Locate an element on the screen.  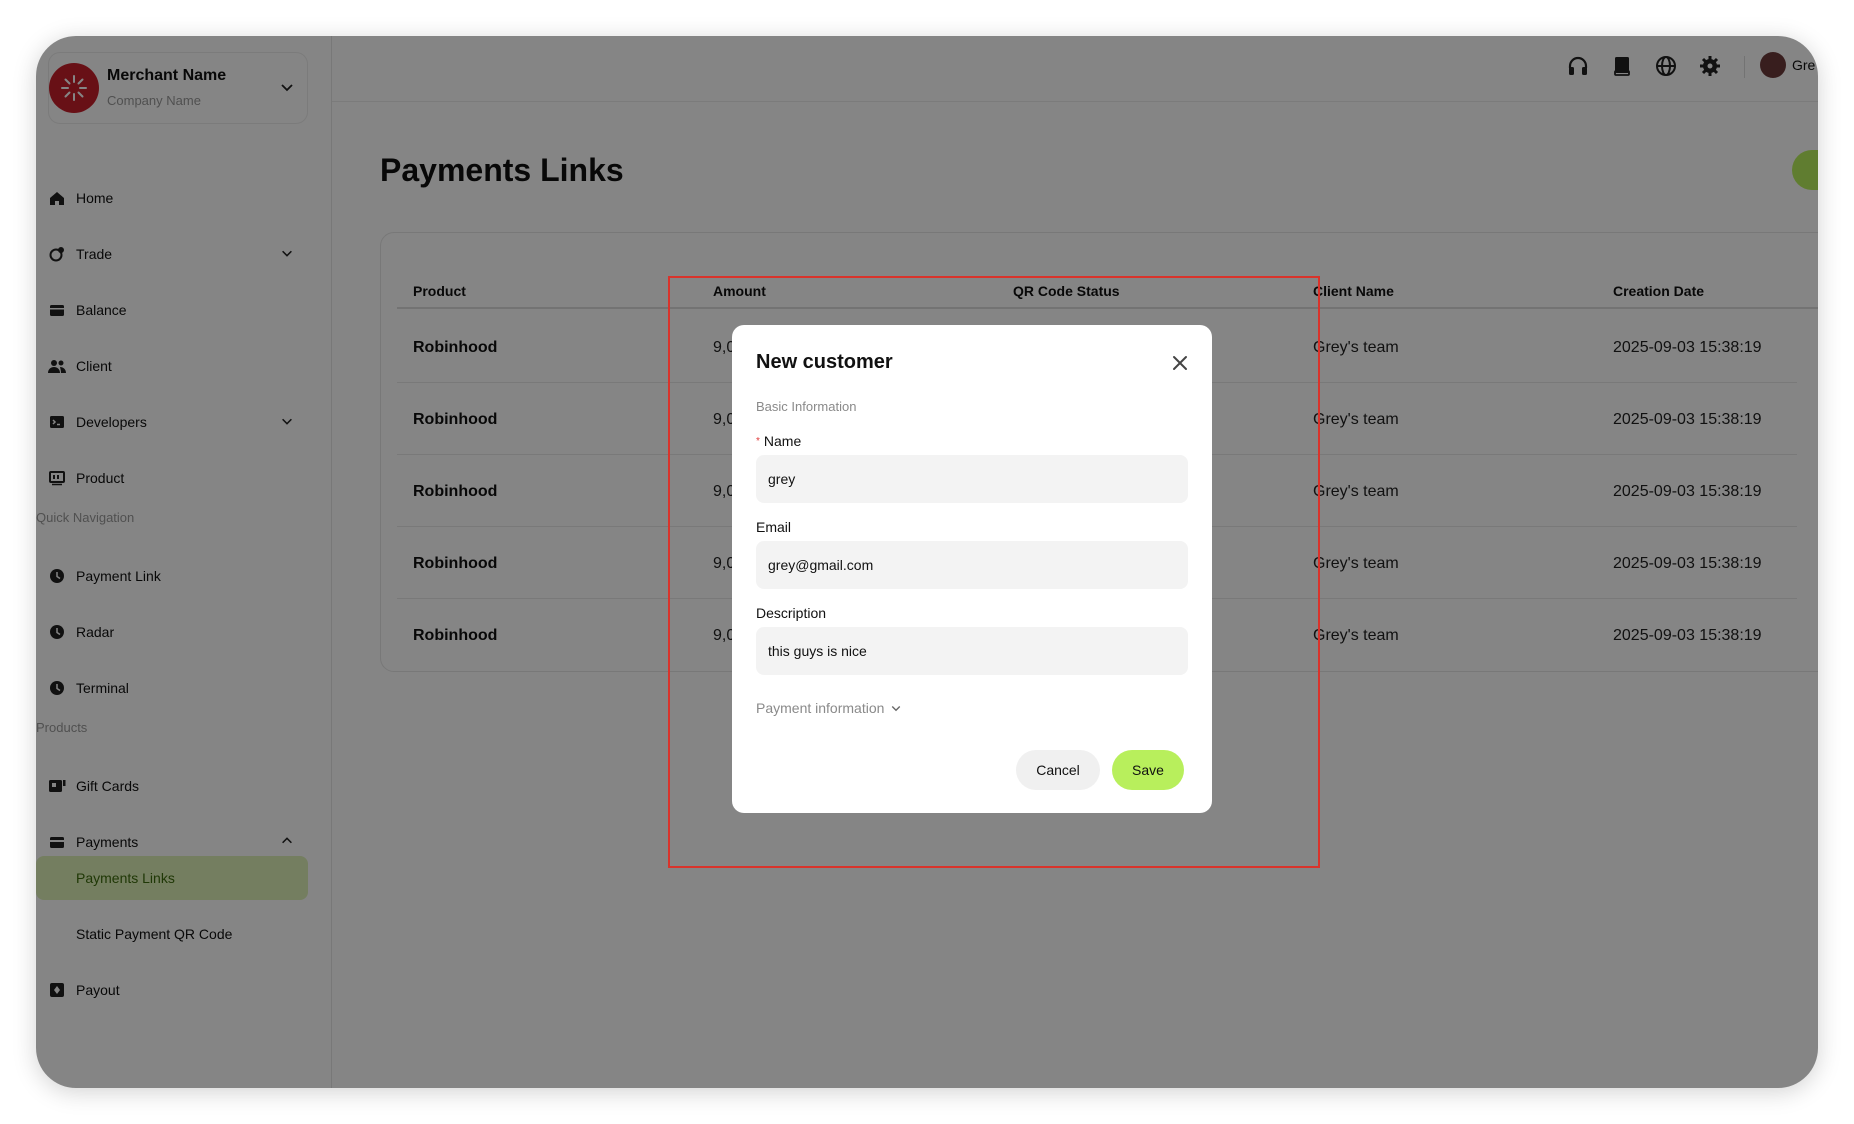
description-field is located at coordinates (972, 651).